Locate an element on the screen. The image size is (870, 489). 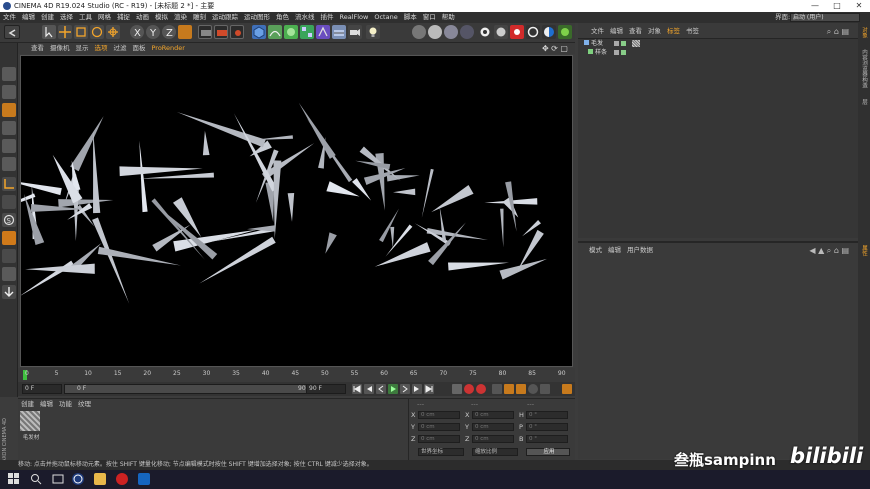
side-tab-content-browser: 内容浏览器 is located at coordinates (864, 63).